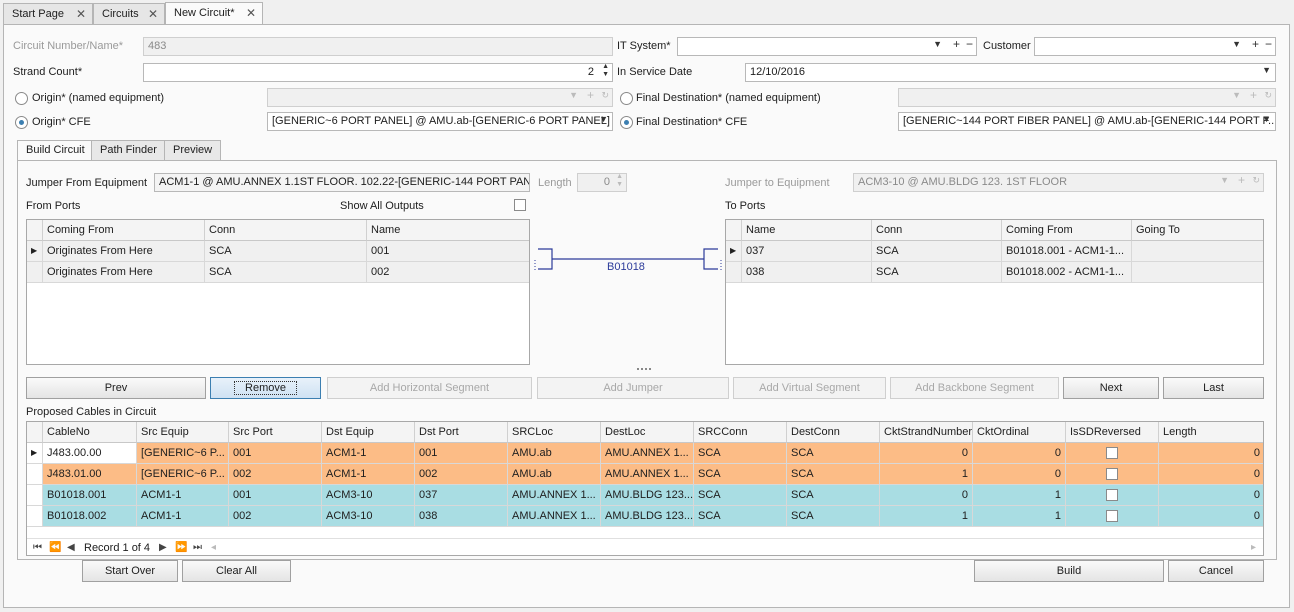 The width and height of the screenshot is (1294, 612). What do you see at coordinates (554, 432) in the screenshot?
I see `column-header: SRCLoc` at bounding box center [554, 432].